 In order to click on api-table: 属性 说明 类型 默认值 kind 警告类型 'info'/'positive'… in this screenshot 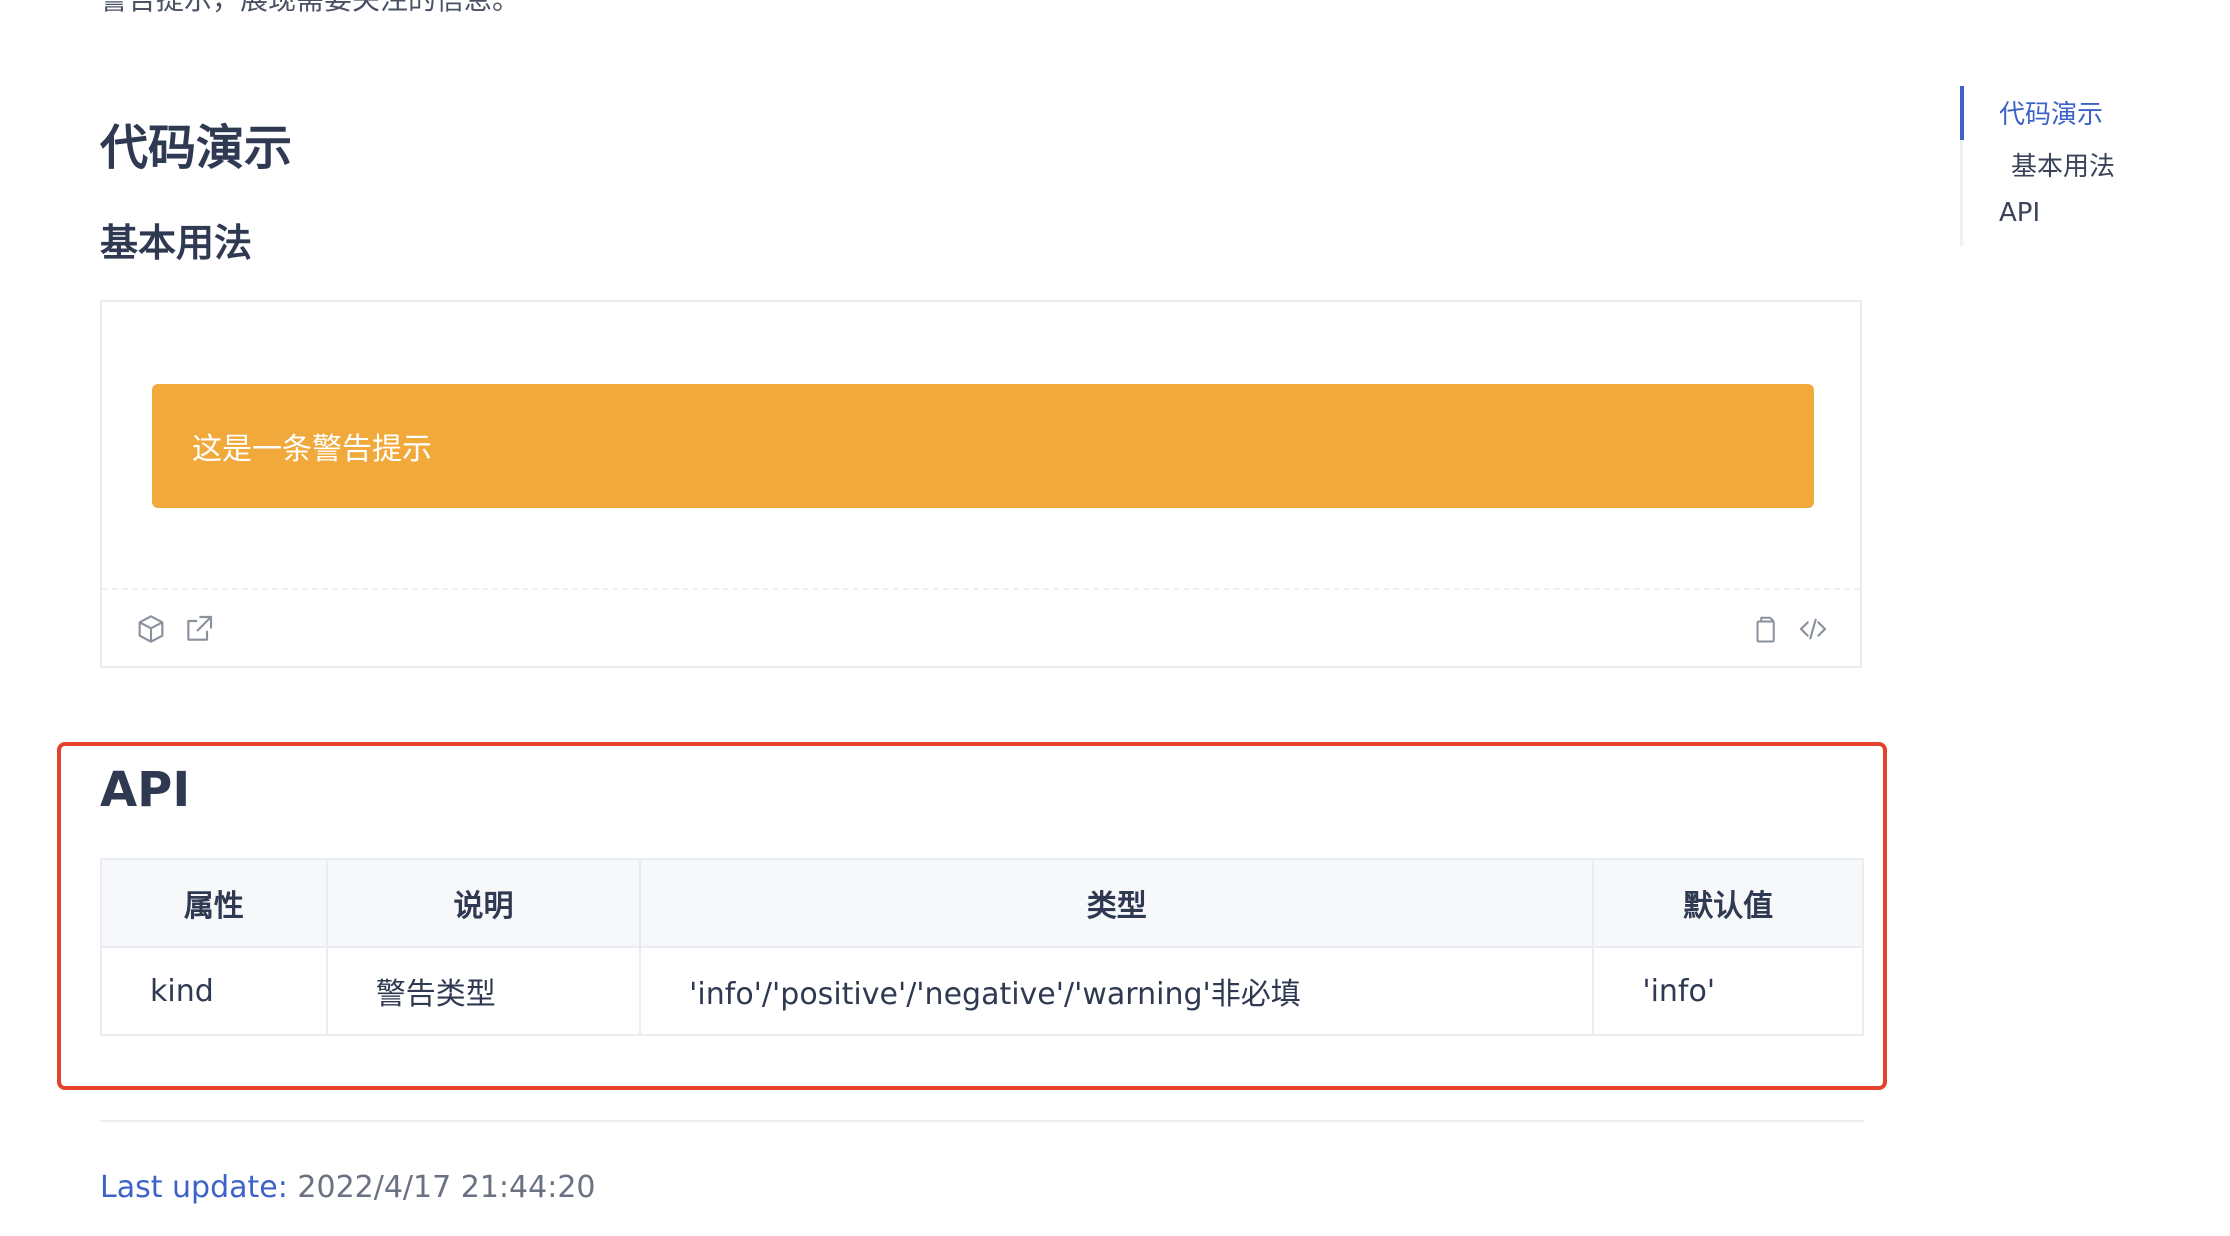, I will do `click(982, 947)`.